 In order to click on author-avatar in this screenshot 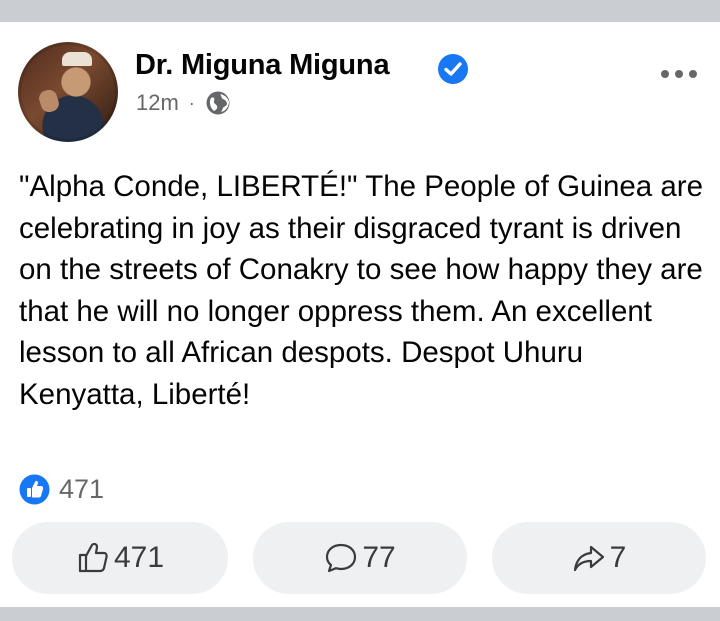, I will do `click(68, 92)`.